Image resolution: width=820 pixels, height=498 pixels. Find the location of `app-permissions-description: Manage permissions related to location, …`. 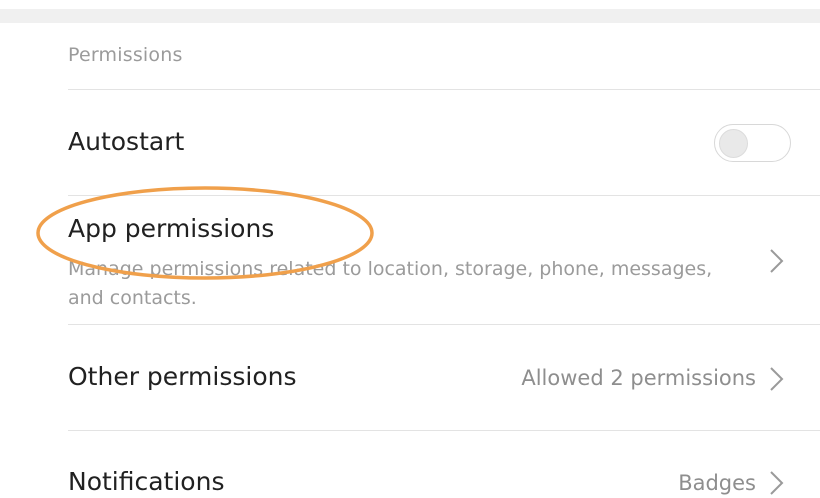

app-permissions-description: Manage permissions related to location, … is located at coordinates (390, 283).